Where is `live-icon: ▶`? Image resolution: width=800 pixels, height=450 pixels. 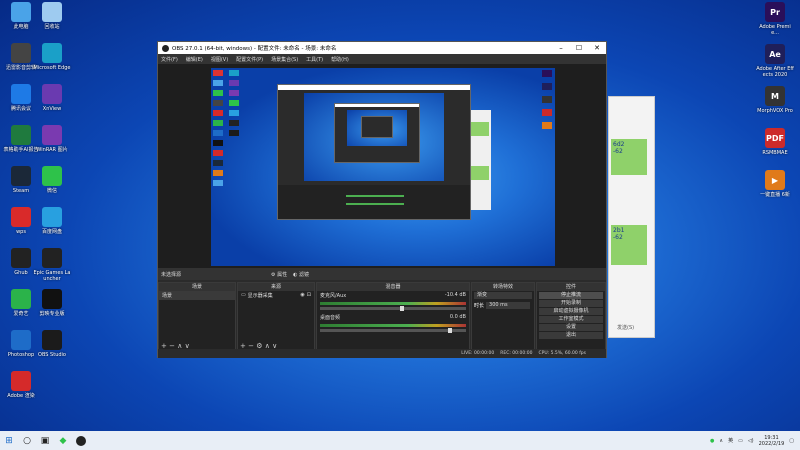 live-icon: ▶ is located at coordinates (775, 180).